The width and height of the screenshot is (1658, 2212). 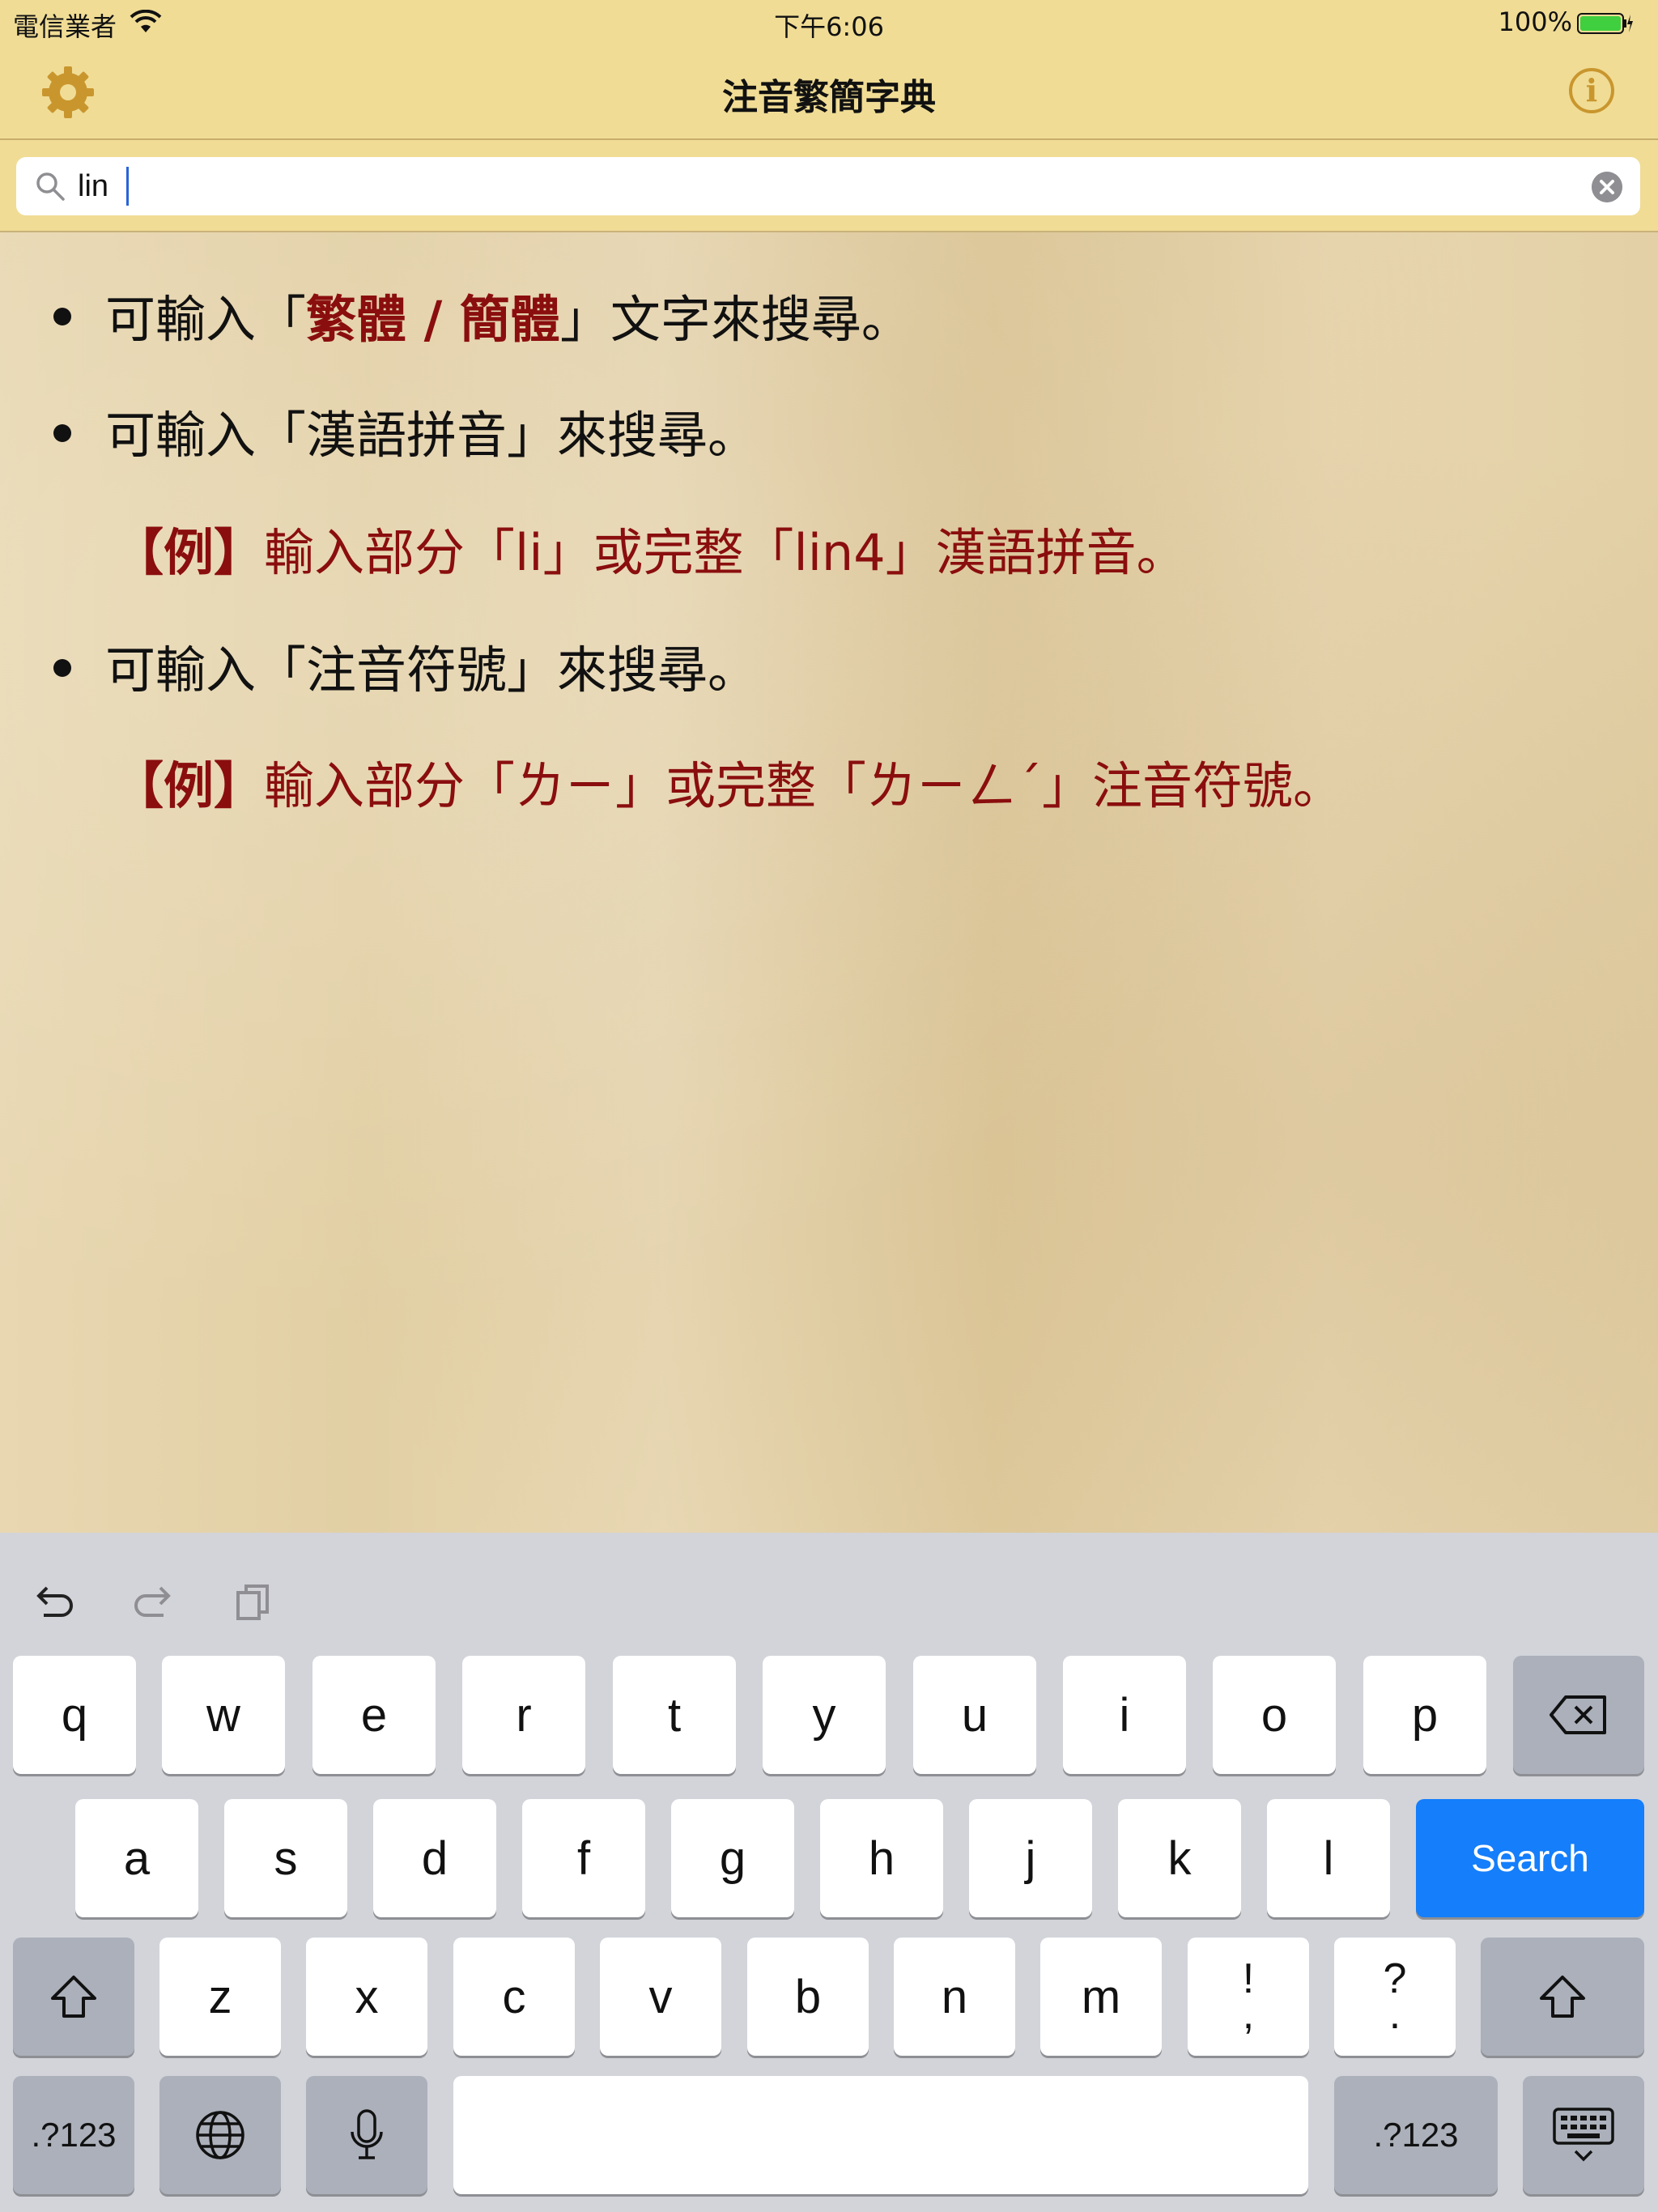 I want to click on example-text: 輸入部分「li」或完整「lin4」漢語拼音。, so click(x=725, y=552).